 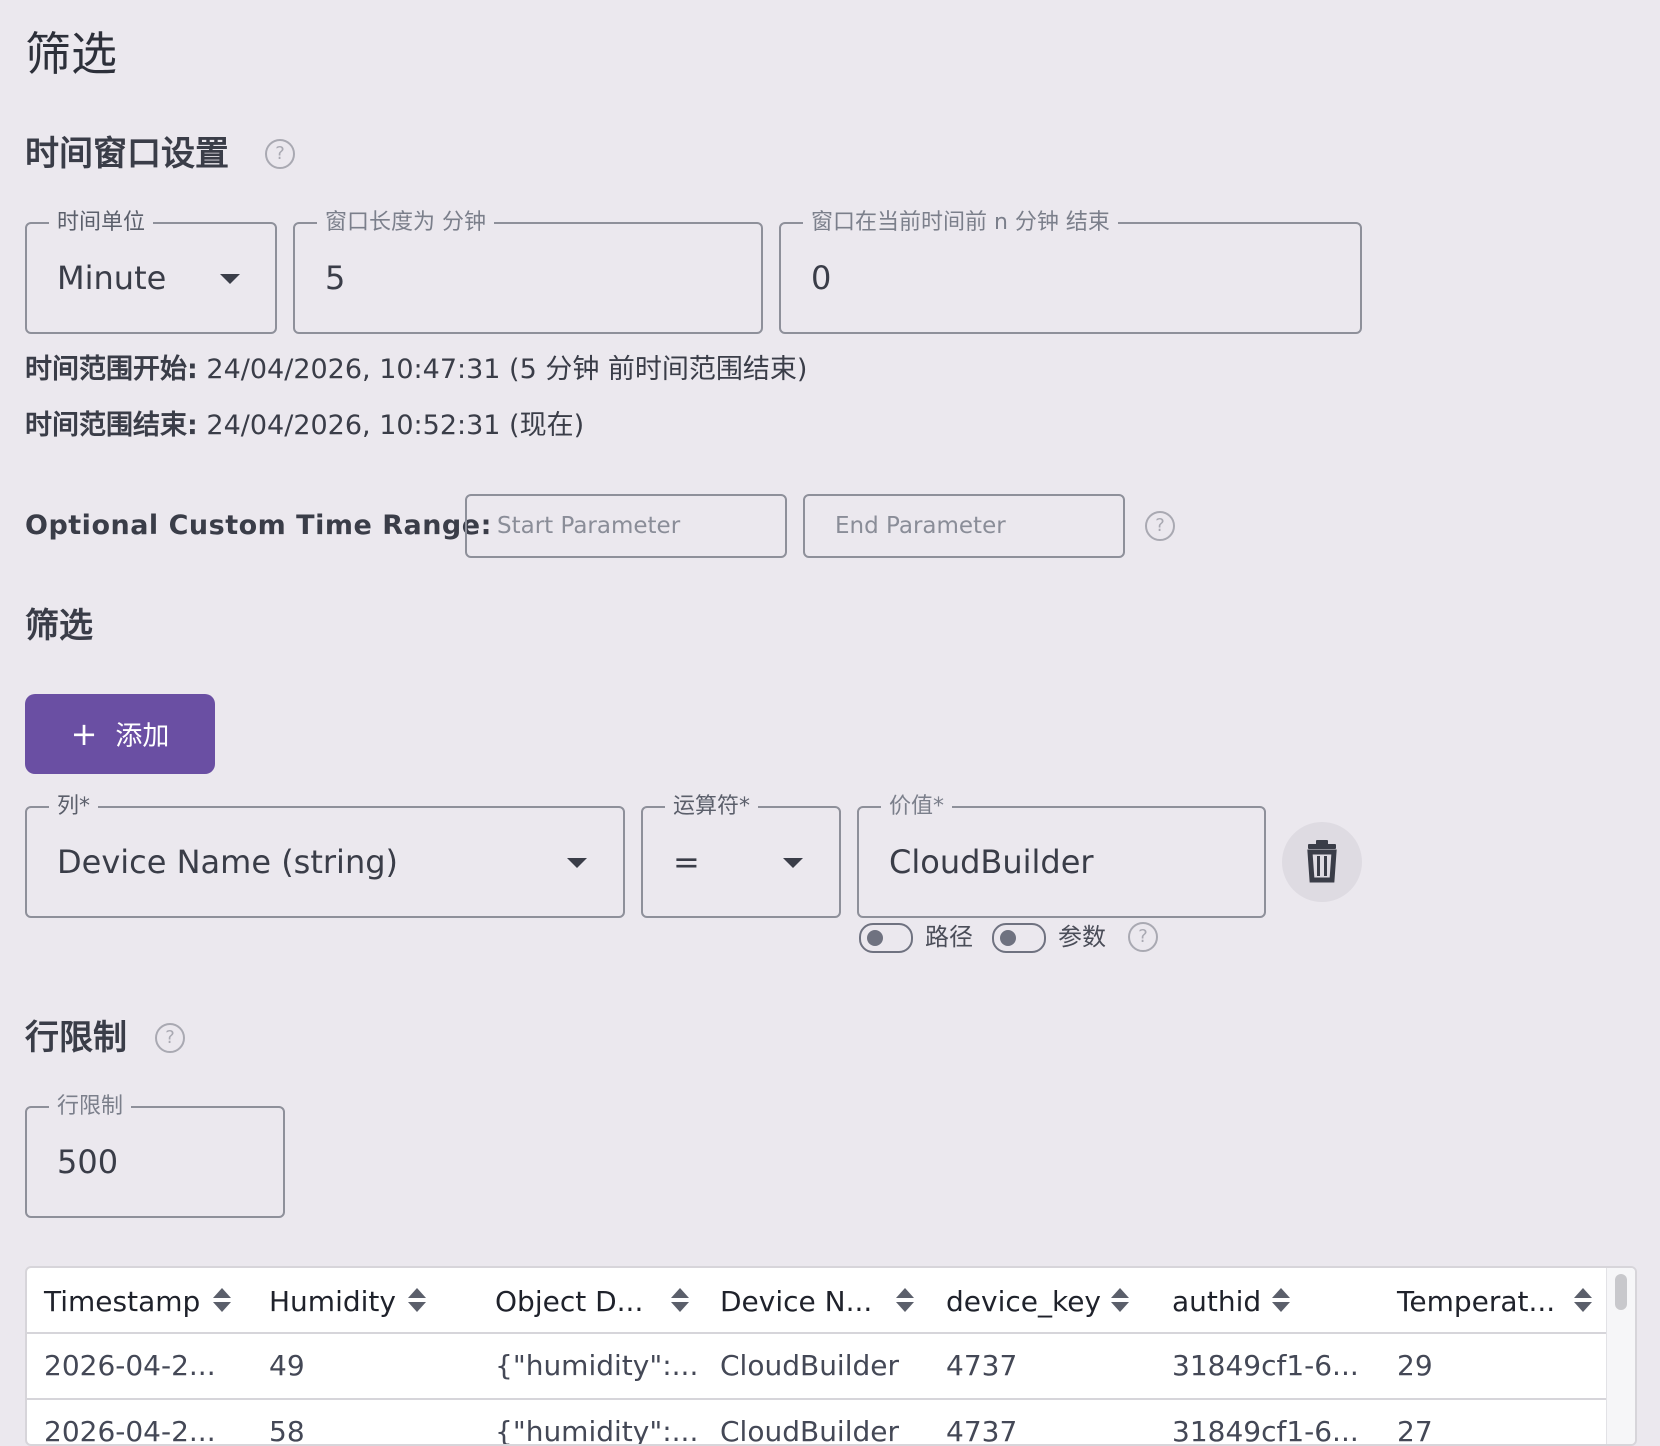 What do you see at coordinates (1082, 937) in the screenshot?
I see `param-toggle-label: 参数` at bounding box center [1082, 937].